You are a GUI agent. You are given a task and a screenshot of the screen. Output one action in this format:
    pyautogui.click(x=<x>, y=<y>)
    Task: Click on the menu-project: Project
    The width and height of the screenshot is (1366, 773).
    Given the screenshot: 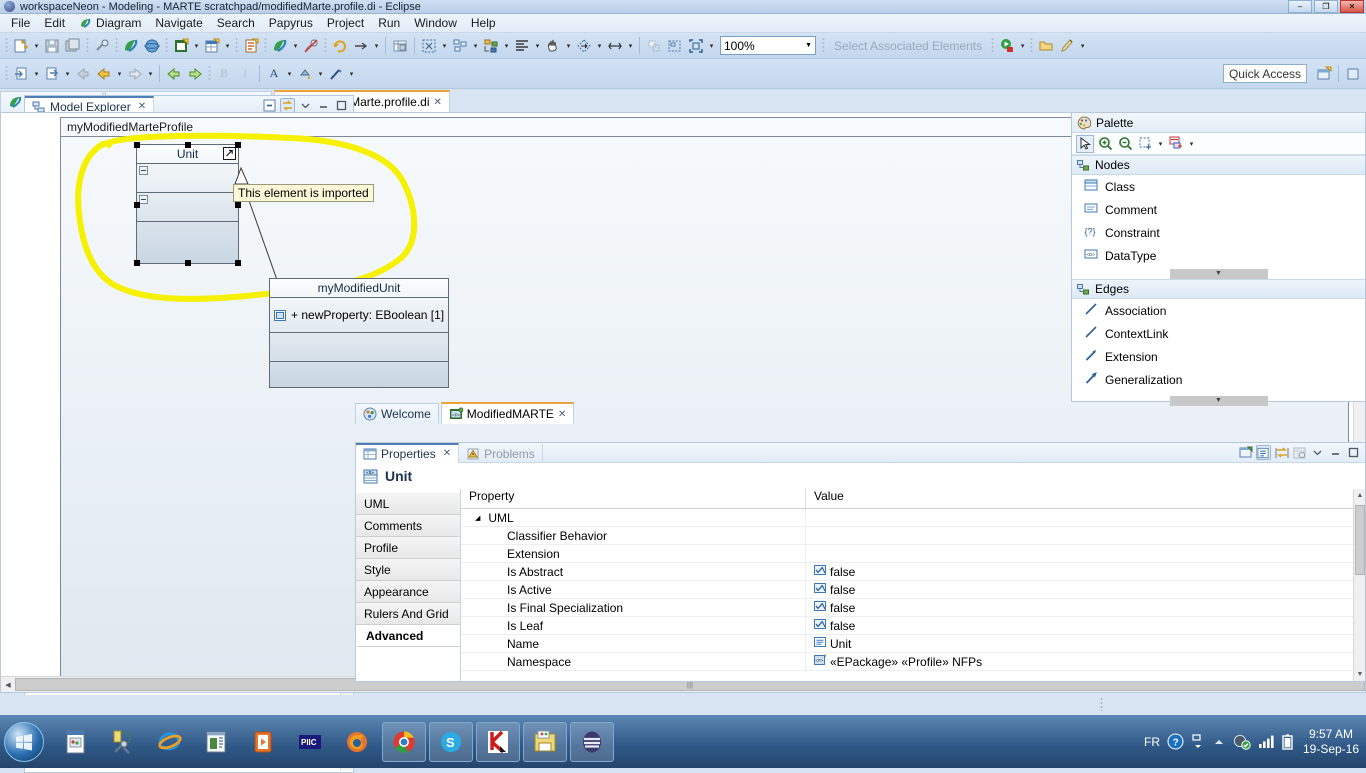 What is the action you would take?
    pyautogui.click(x=345, y=23)
    